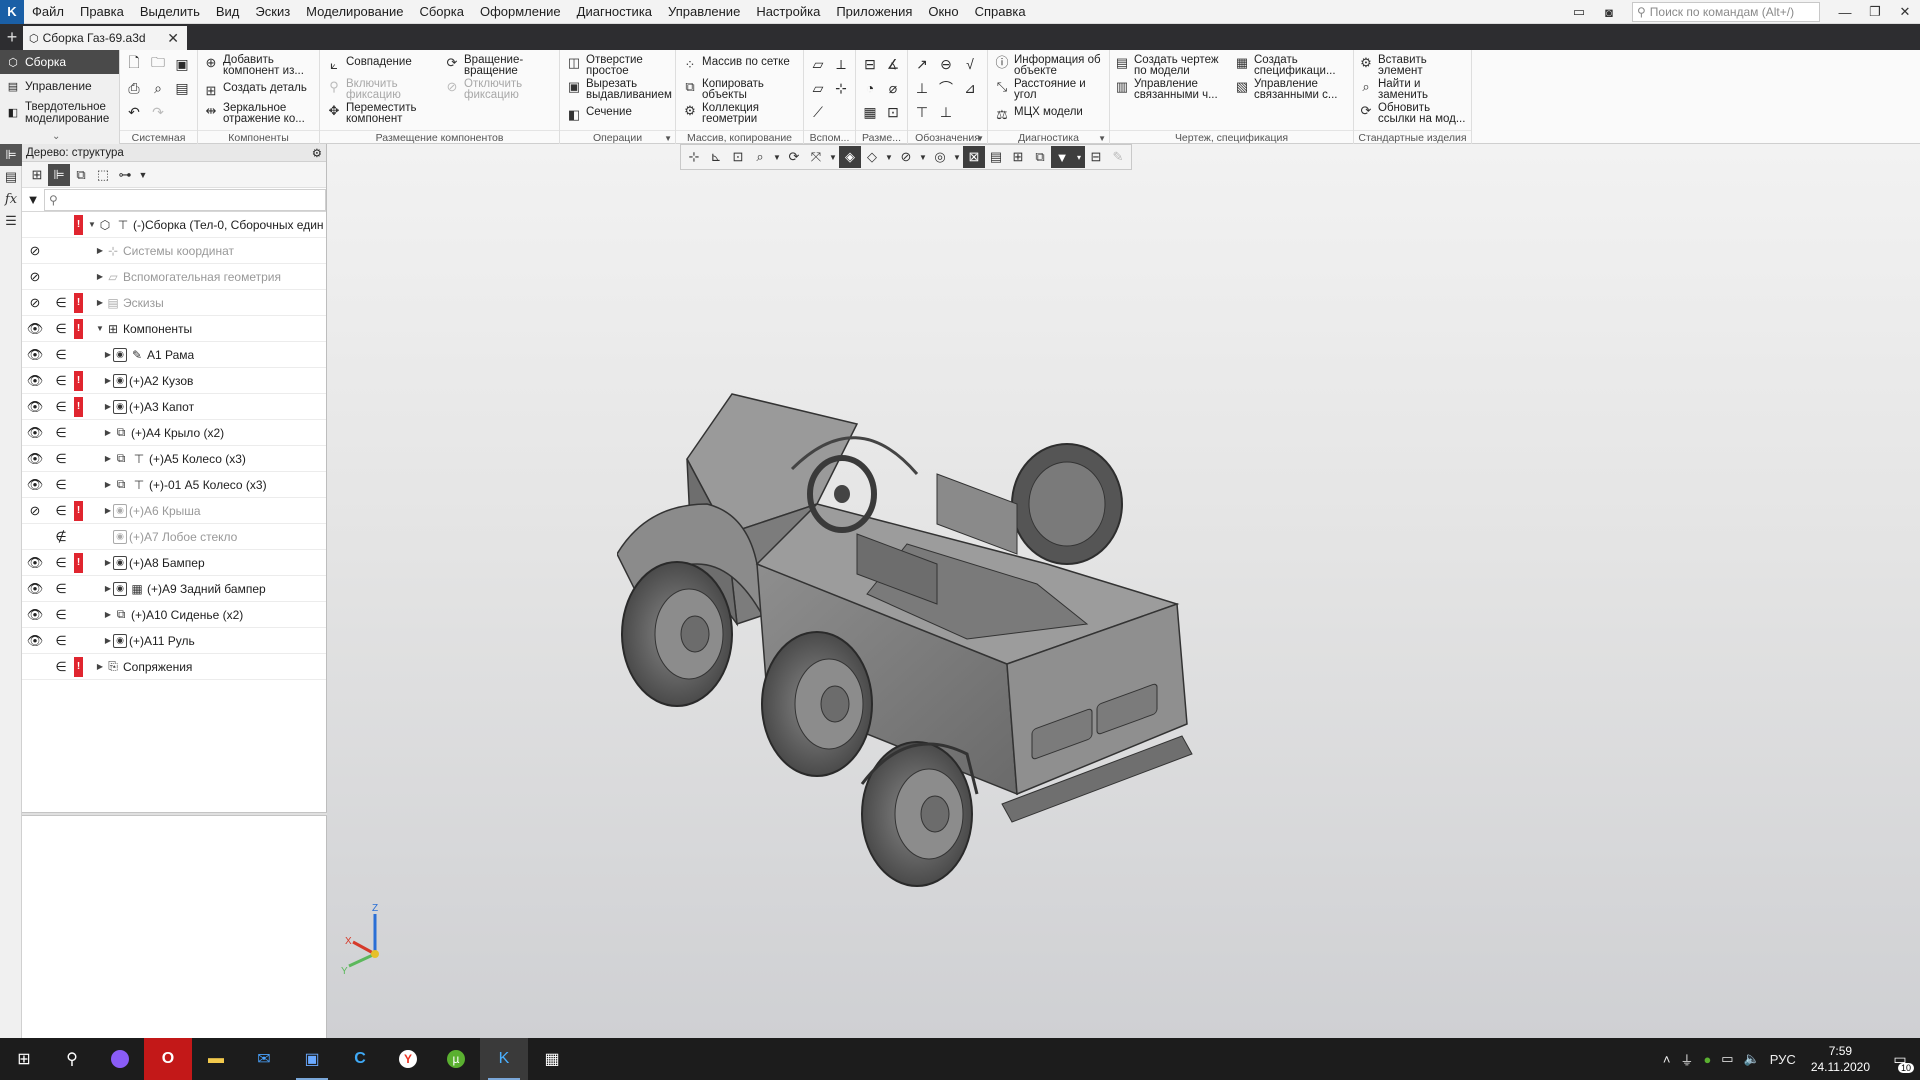  I want to click on mail-icon: ✉, so click(264, 1059).